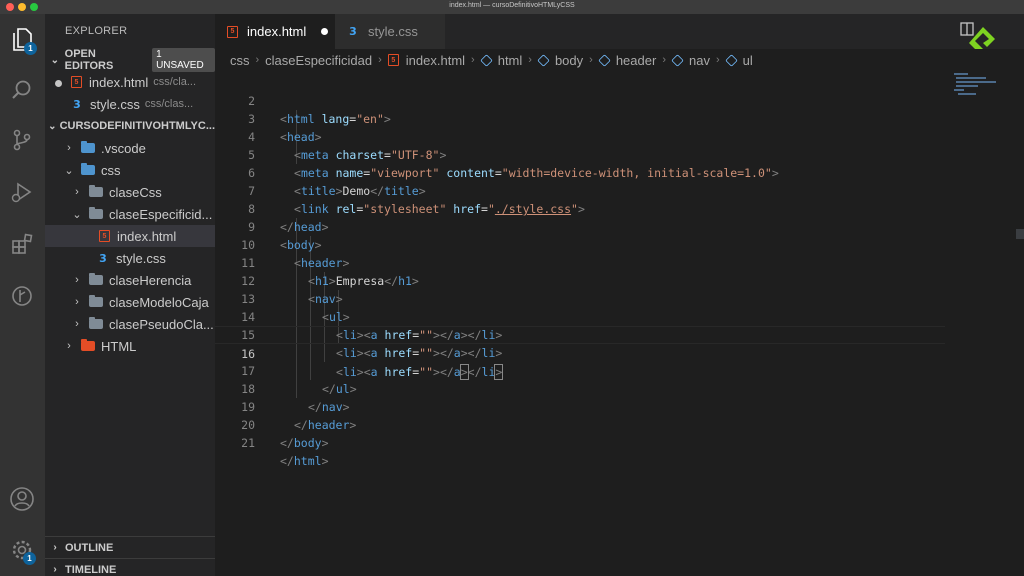 The width and height of the screenshot is (1024, 576). Describe the element at coordinates (22, 90) in the screenshot. I see `search-icon` at that location.